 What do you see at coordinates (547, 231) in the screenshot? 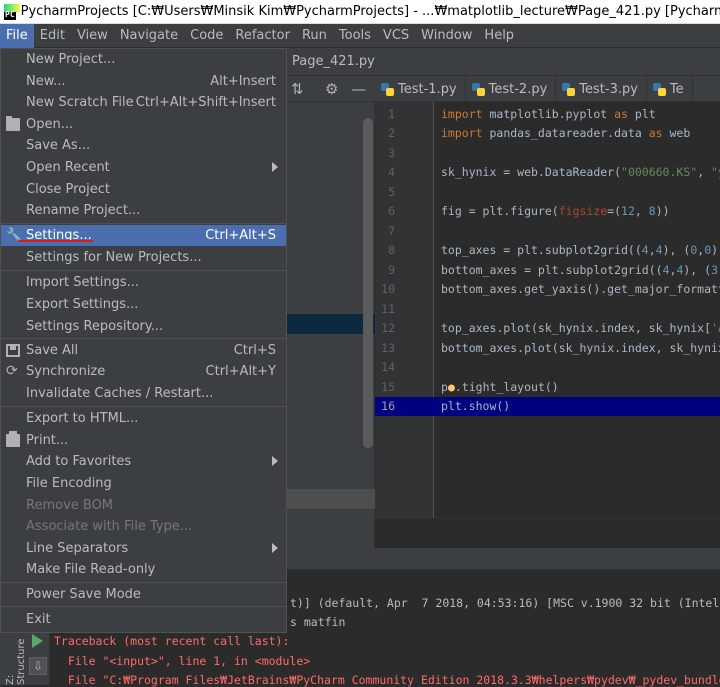
I see `code-line: 7` at bounding box center [547, 231].